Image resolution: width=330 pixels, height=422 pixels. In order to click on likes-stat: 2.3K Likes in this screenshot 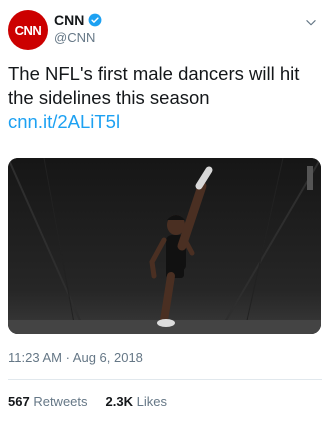, I will do `click(136, 401)`.